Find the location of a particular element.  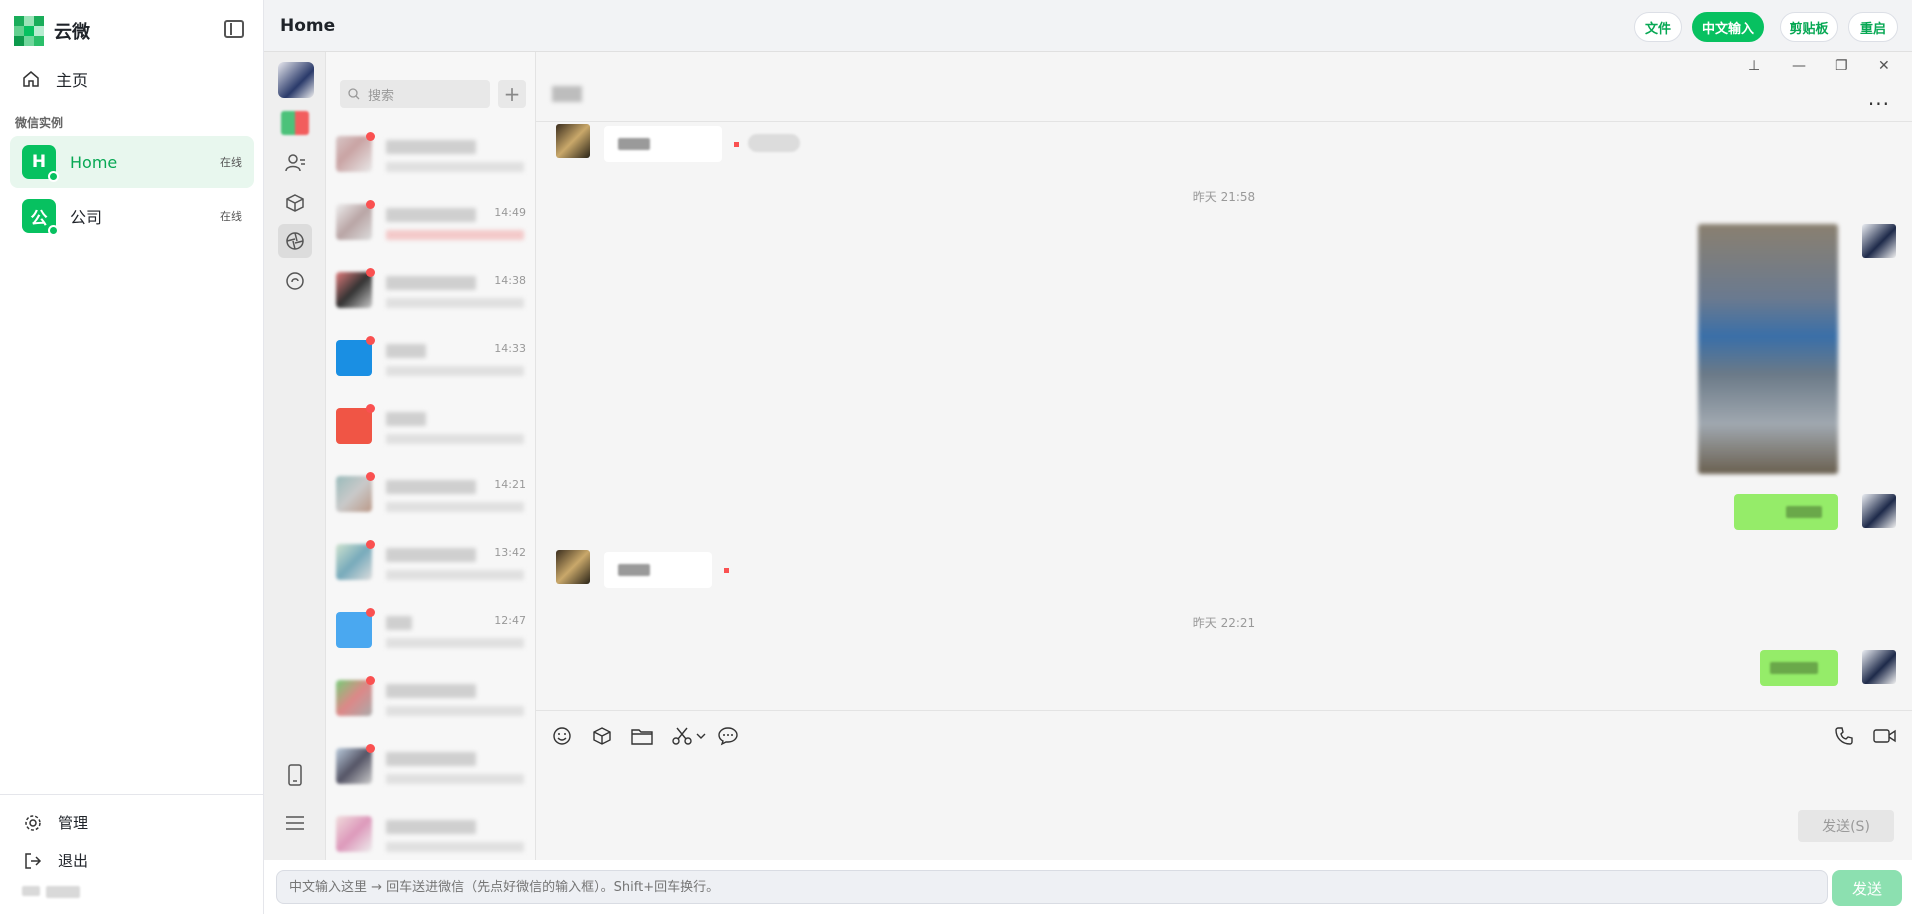

instance-item-home: H Home 在线 is located at coordinates (132, 162).